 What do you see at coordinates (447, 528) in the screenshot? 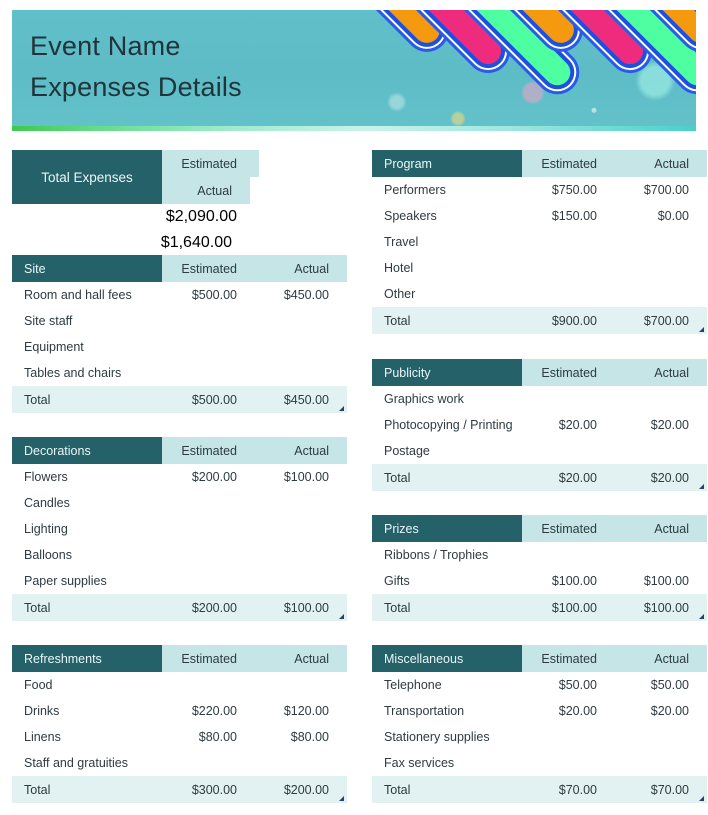
I see `table-category-header: Prizes` at bounding box center [447, 528].